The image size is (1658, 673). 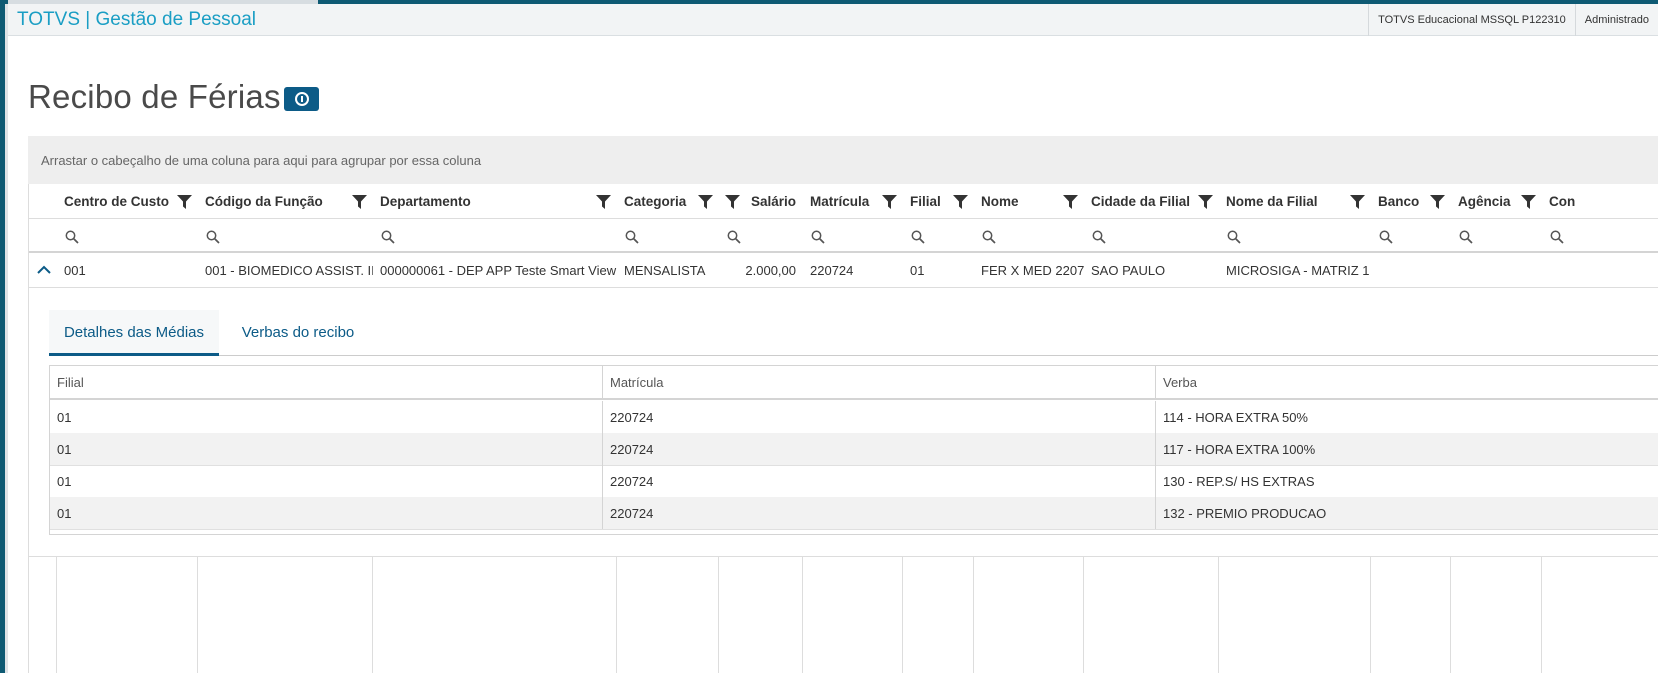 What do you see at coordinates (298, 333) in the screenshot?
I see `tab-verbas-recibo: Verbas do recibo` at bounding box center [298, 333].